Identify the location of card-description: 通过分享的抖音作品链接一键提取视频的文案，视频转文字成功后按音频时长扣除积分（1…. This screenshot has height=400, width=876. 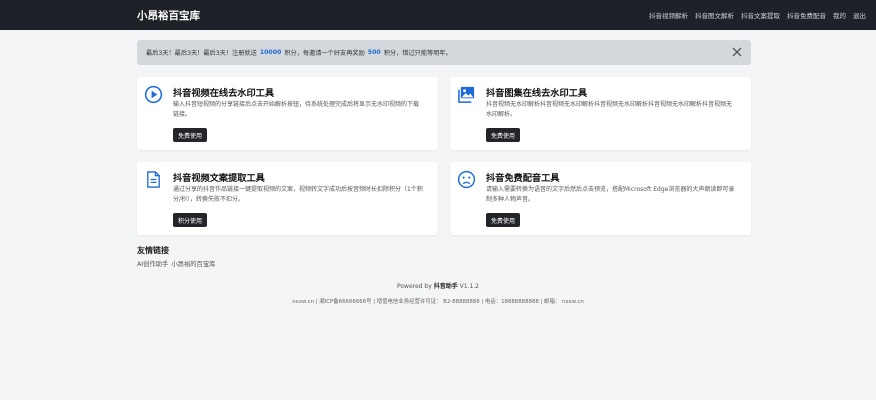
(298, 194).